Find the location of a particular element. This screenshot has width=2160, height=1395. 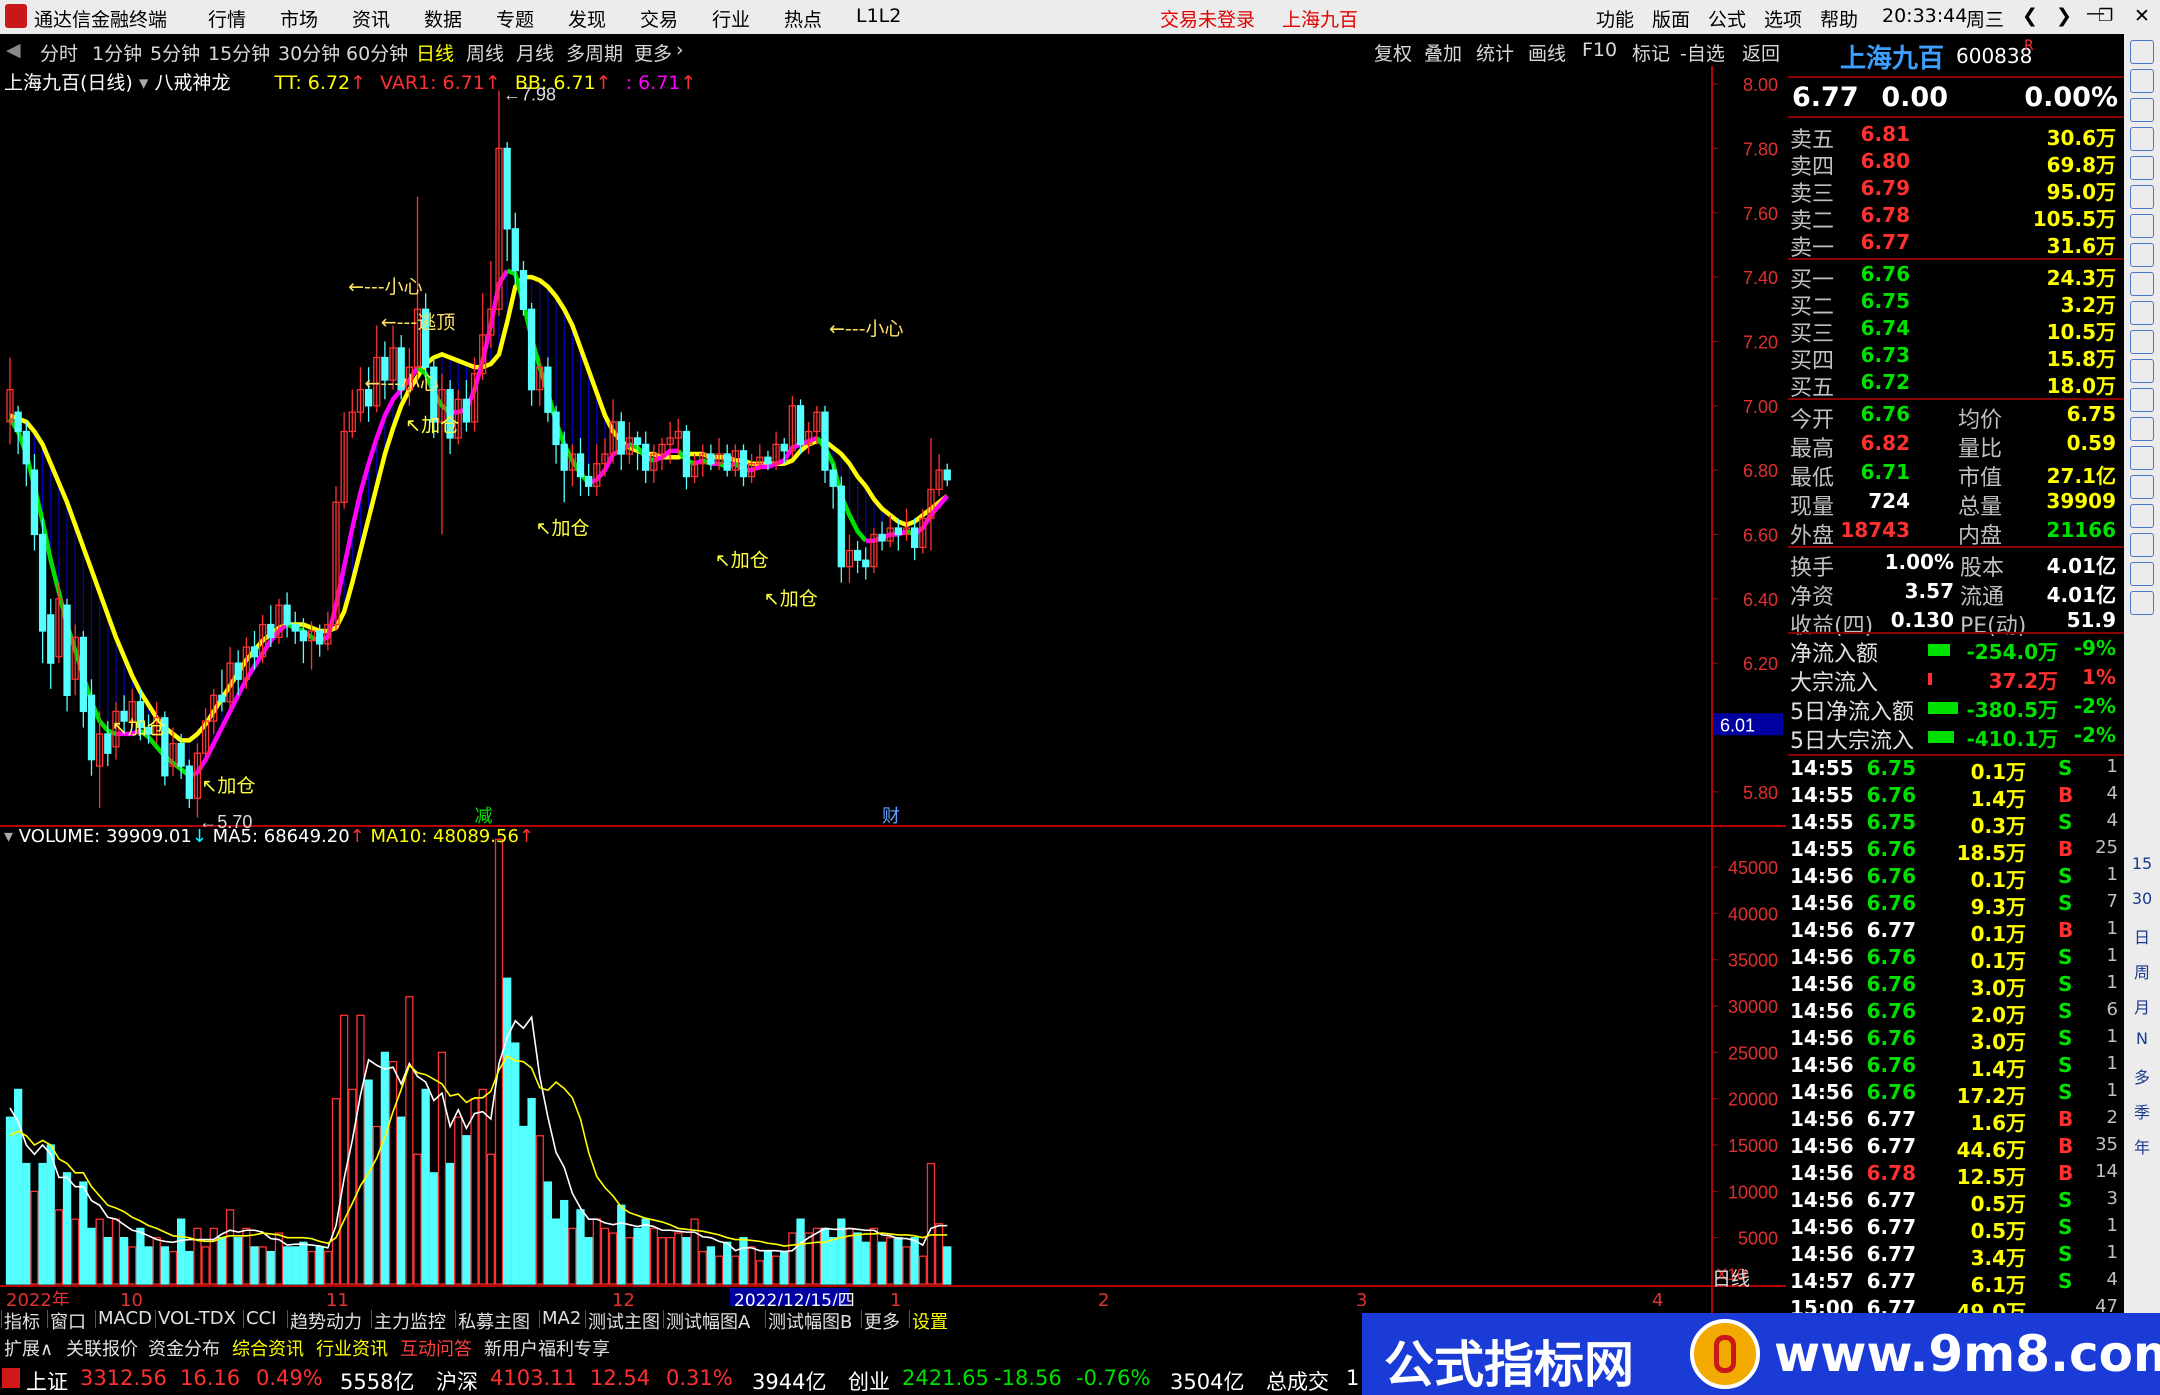

indicator-tab-0: 指标 is located at coordinates (22, 1321).